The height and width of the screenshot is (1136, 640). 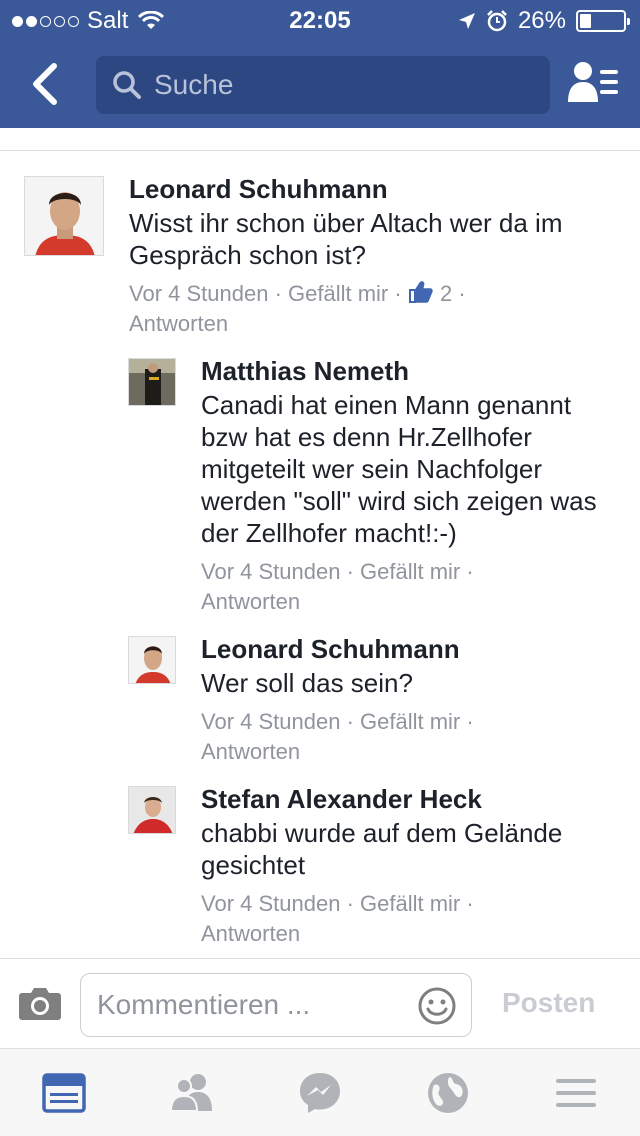 I want to click on friends-icon, so click(x=192, y=1093).